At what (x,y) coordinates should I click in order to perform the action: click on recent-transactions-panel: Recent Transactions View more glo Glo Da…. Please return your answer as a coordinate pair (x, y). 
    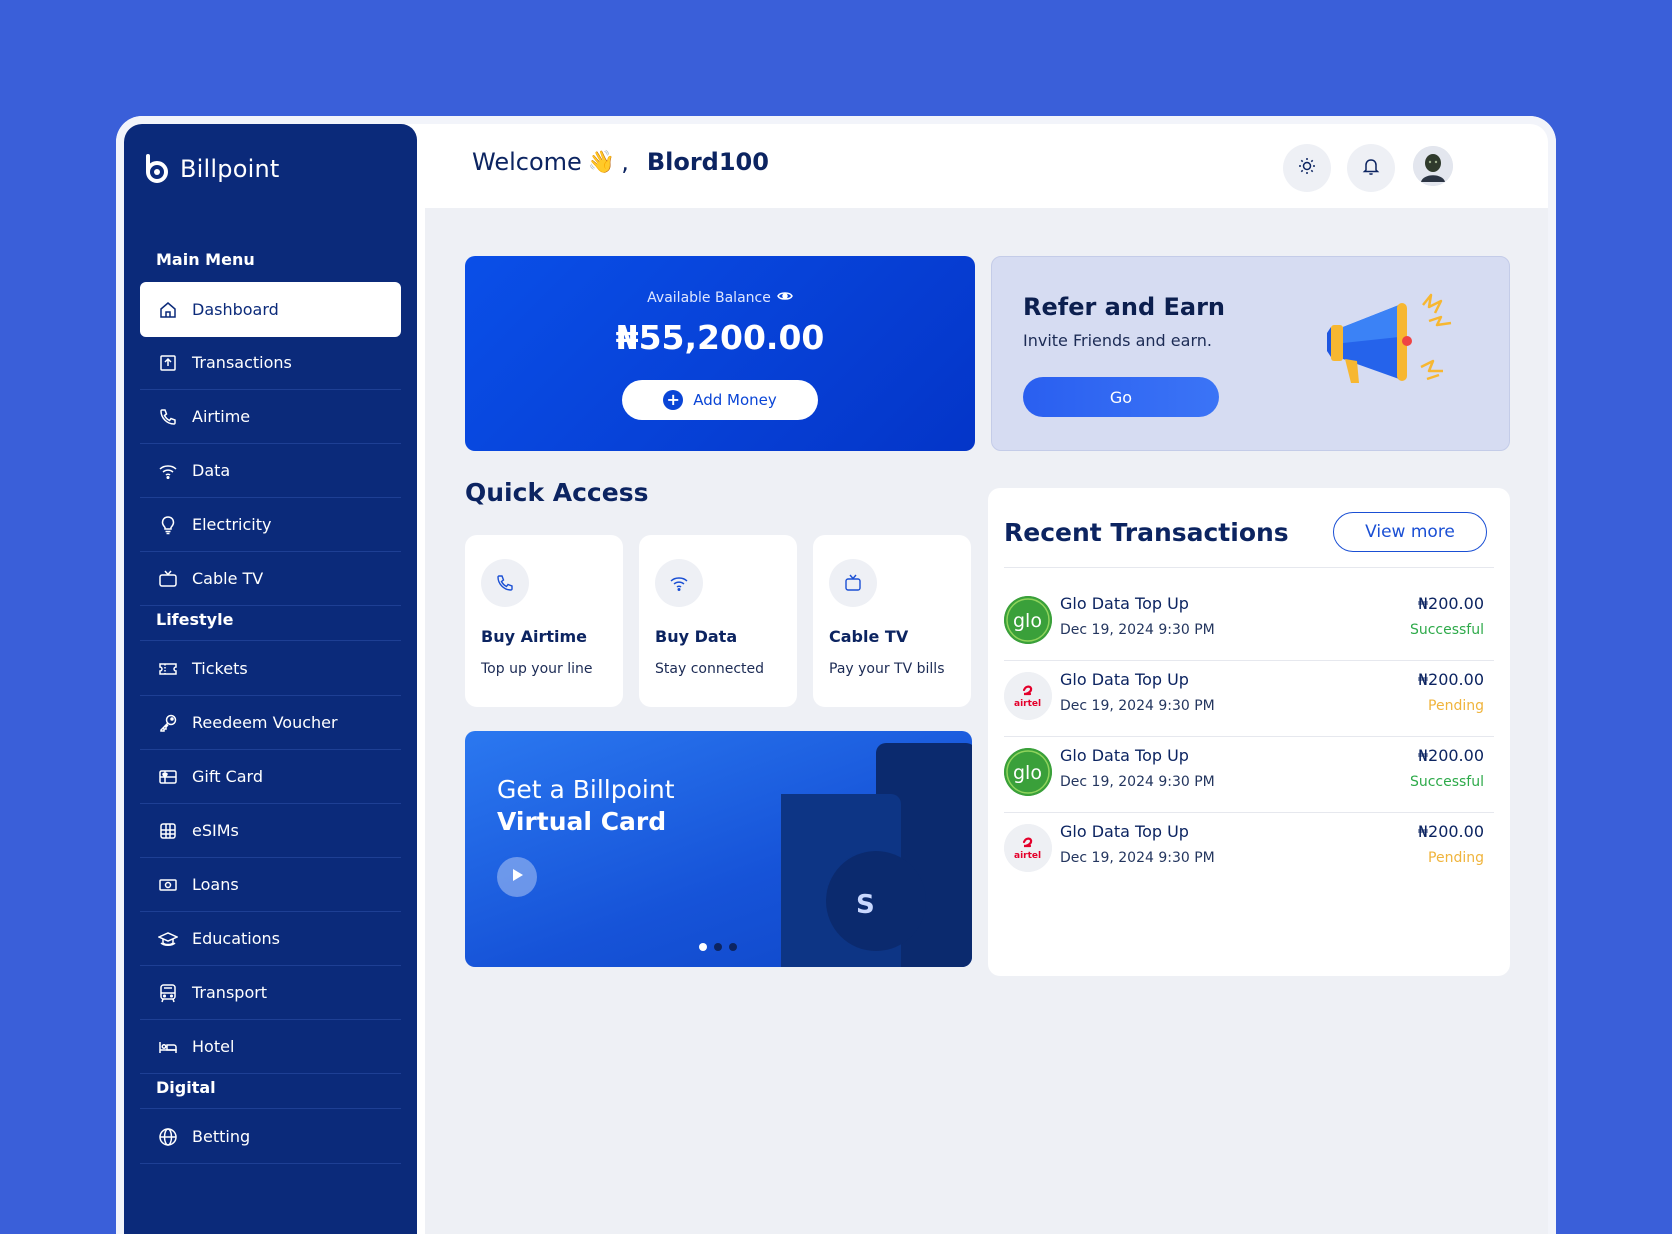
    Looking at the image, I should click on (1249, 732).